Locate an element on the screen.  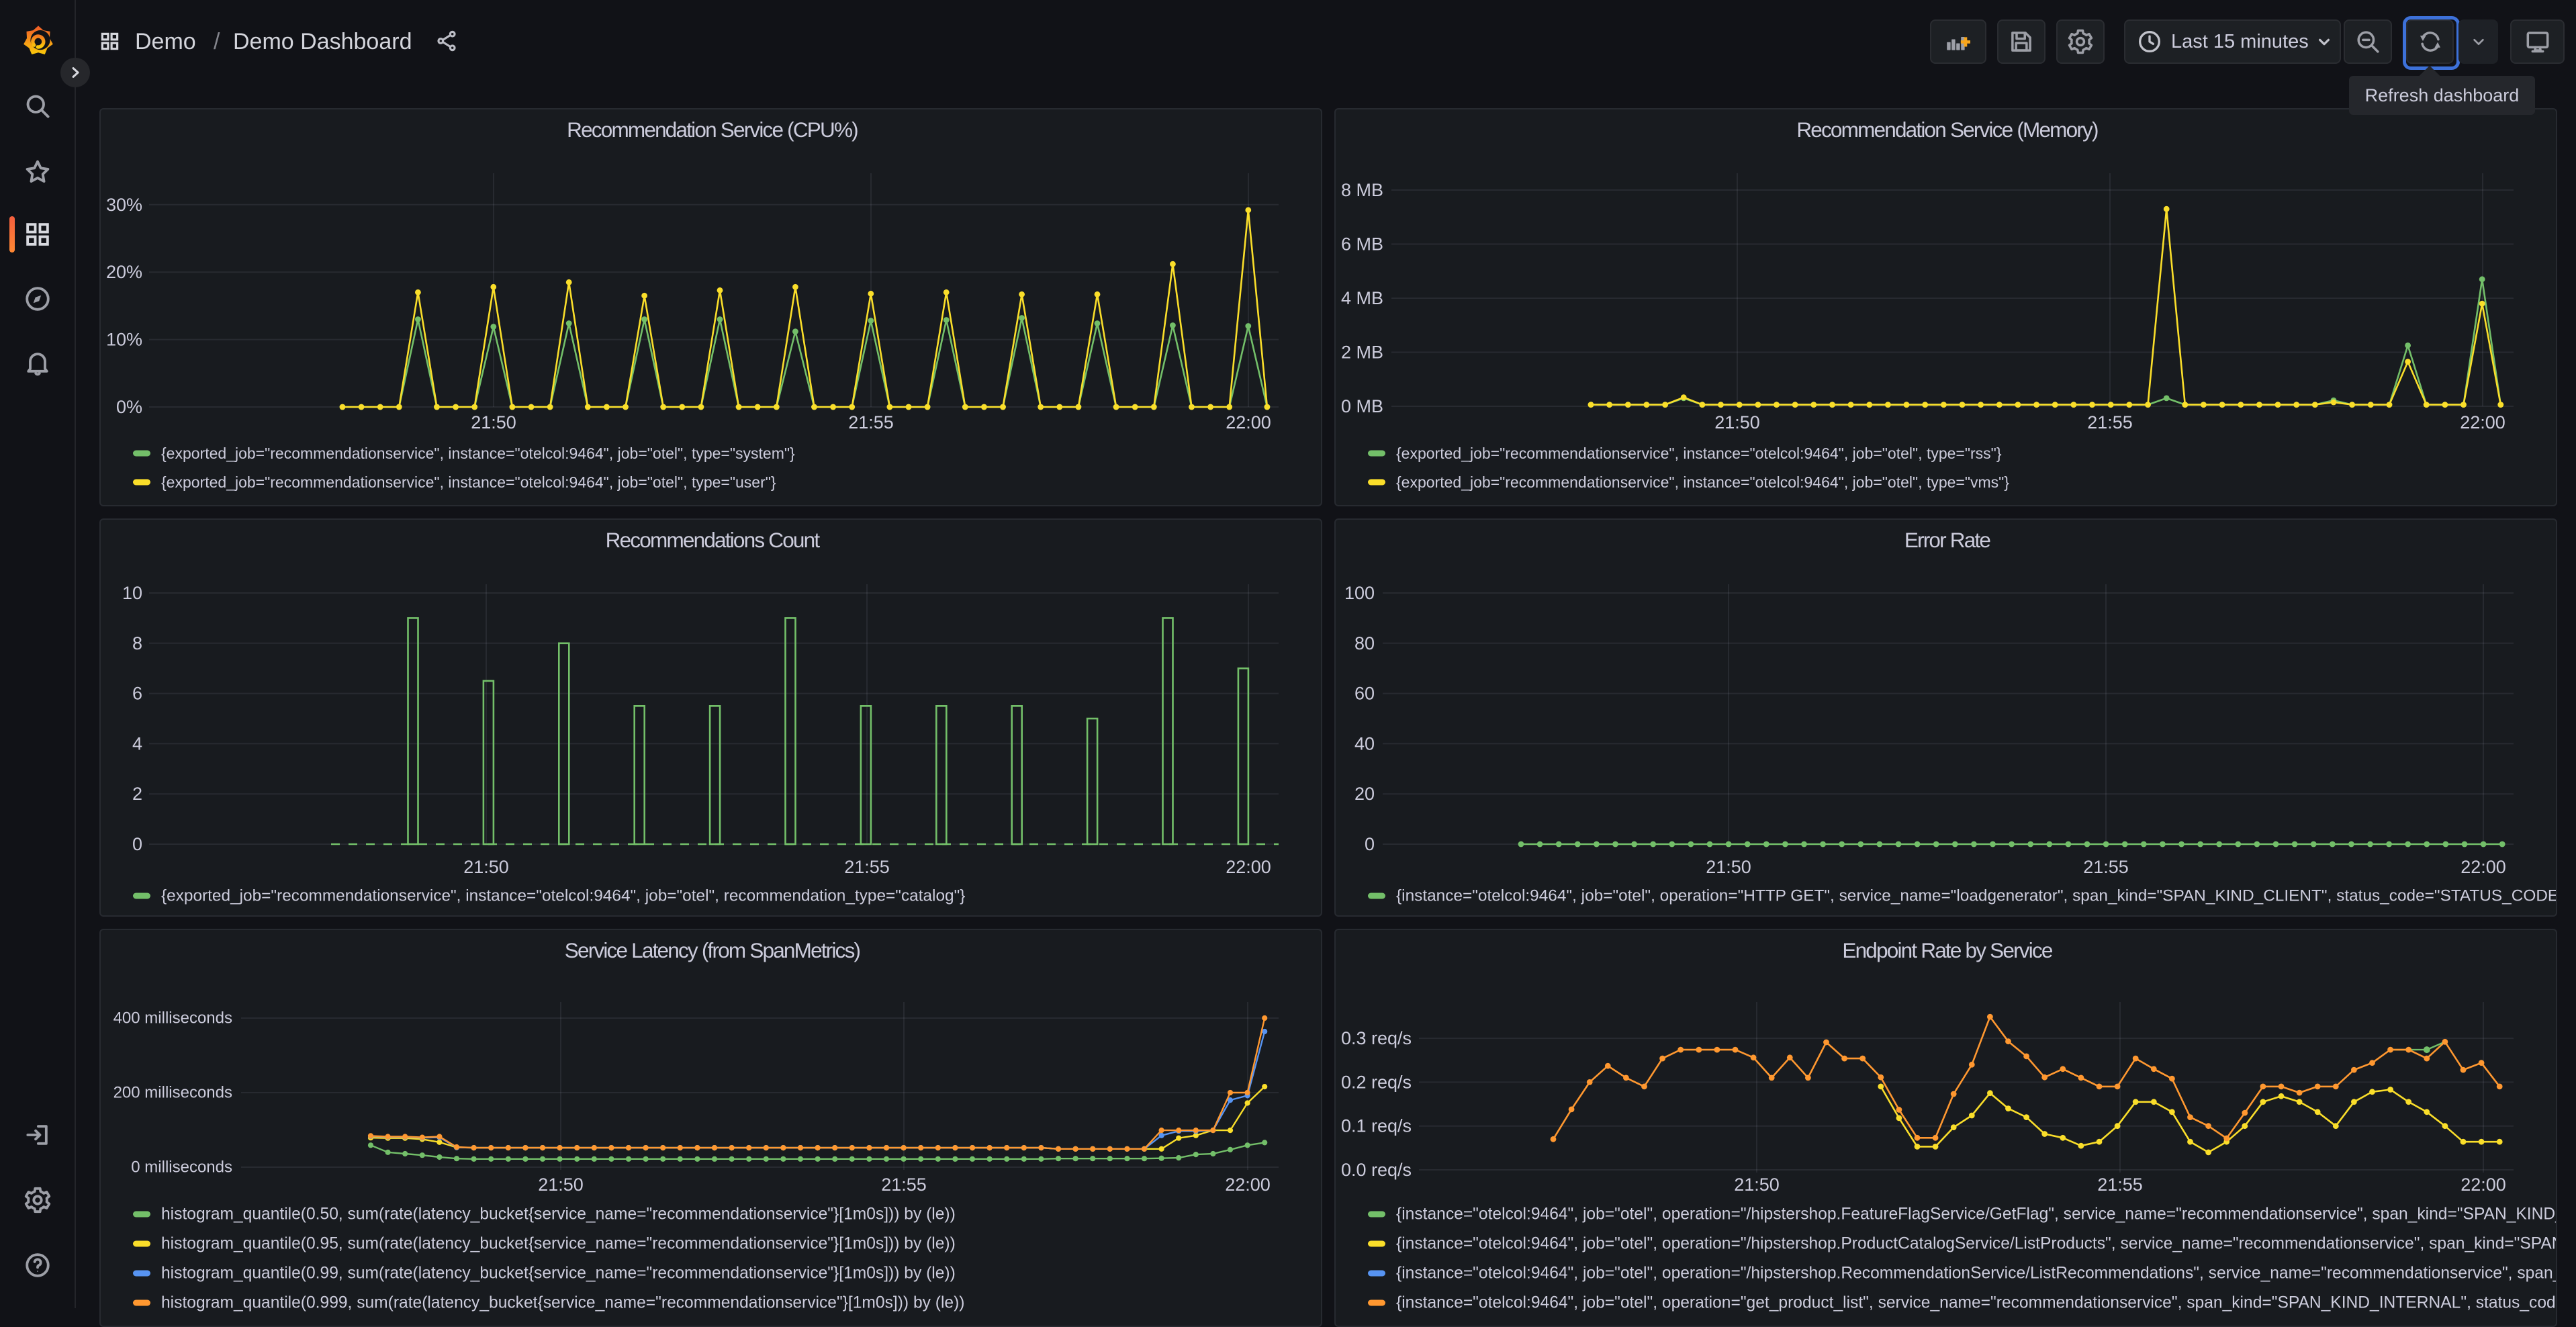
svg-text:Service Latency (from SpanMetr: Service Latency (from SpanMetrics) is located at coordinates (712, 950).